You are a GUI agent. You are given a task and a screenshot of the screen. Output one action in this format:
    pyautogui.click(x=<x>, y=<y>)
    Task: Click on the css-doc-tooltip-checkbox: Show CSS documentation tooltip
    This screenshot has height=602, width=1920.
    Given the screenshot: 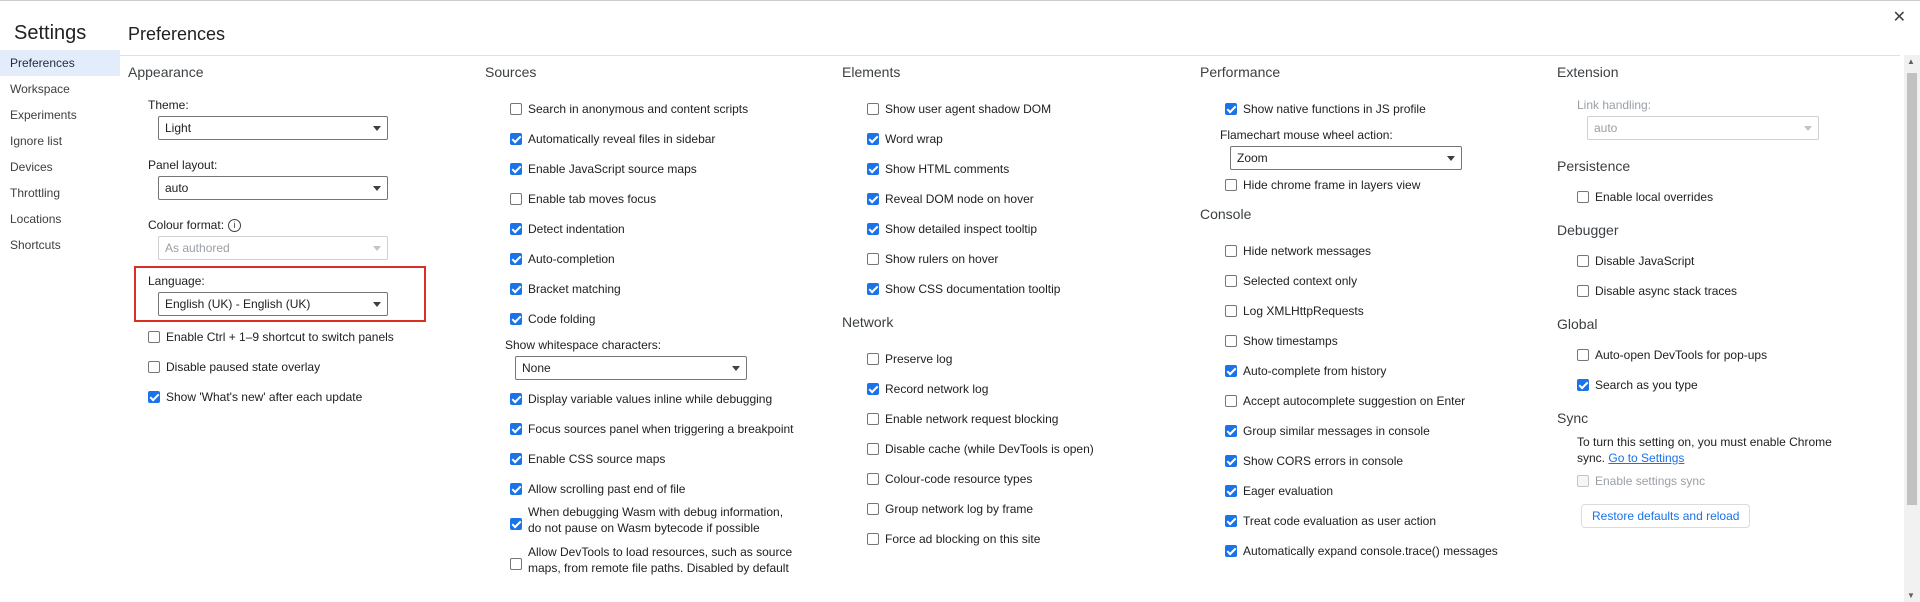 What is the action you would take?
    pyautogui.click(x=1012, y=289)
    